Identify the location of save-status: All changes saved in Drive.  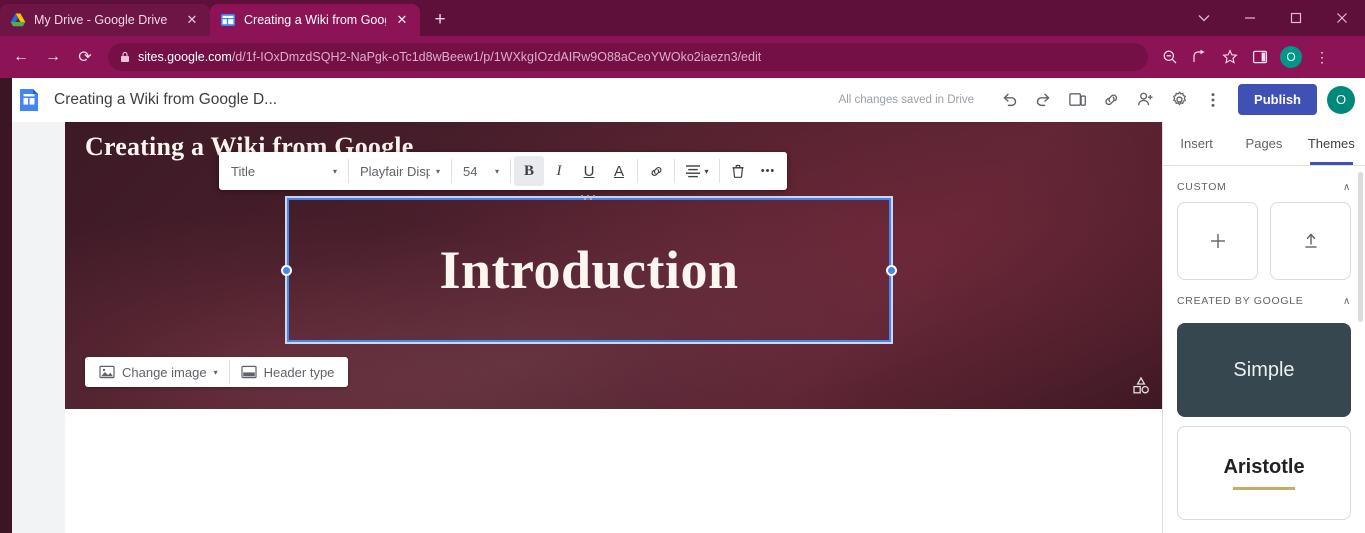
(906, 99).